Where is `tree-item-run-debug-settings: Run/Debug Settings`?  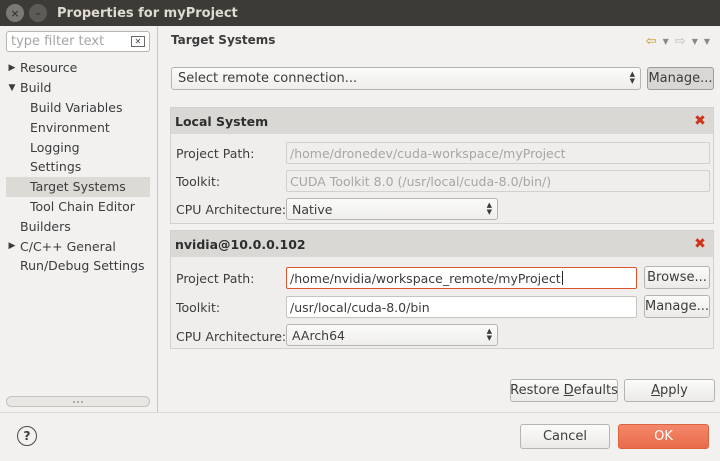
tree-item-run-debug-settings: Run/Debug Settings is located at coordinates (78, 266).